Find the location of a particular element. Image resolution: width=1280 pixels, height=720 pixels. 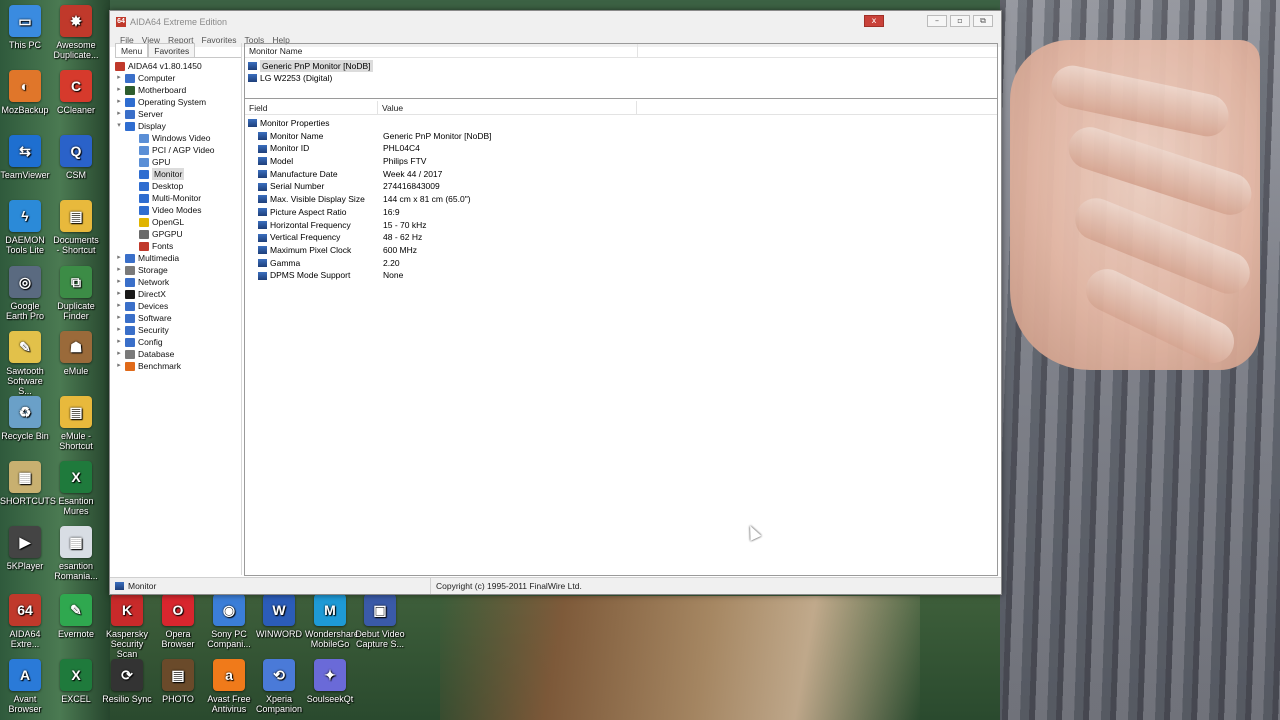

tab-favorites: Favorites is located at coordinates (172, 50).